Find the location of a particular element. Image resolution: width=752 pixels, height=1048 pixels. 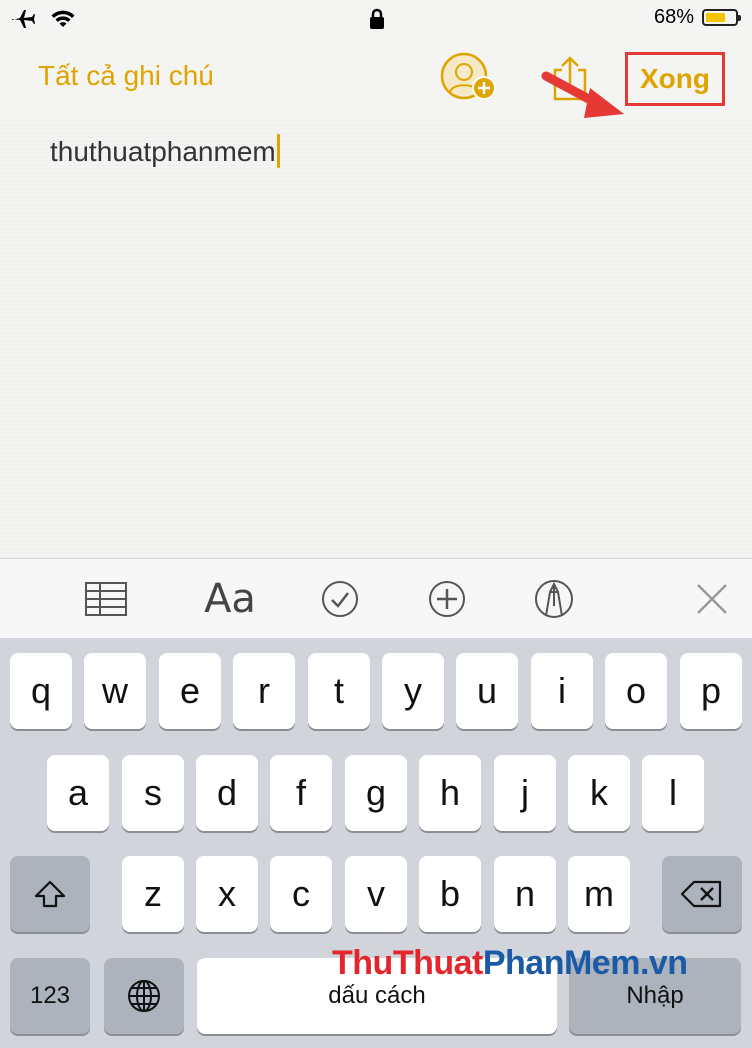

key-w: w is located at coordinates (115, 691).